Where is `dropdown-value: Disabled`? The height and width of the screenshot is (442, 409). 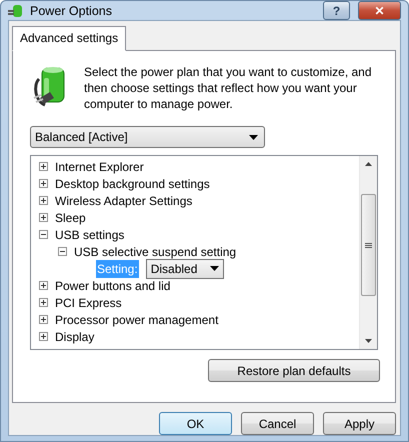 dropdown-value: Disabled is located at coordinates (174, 269).